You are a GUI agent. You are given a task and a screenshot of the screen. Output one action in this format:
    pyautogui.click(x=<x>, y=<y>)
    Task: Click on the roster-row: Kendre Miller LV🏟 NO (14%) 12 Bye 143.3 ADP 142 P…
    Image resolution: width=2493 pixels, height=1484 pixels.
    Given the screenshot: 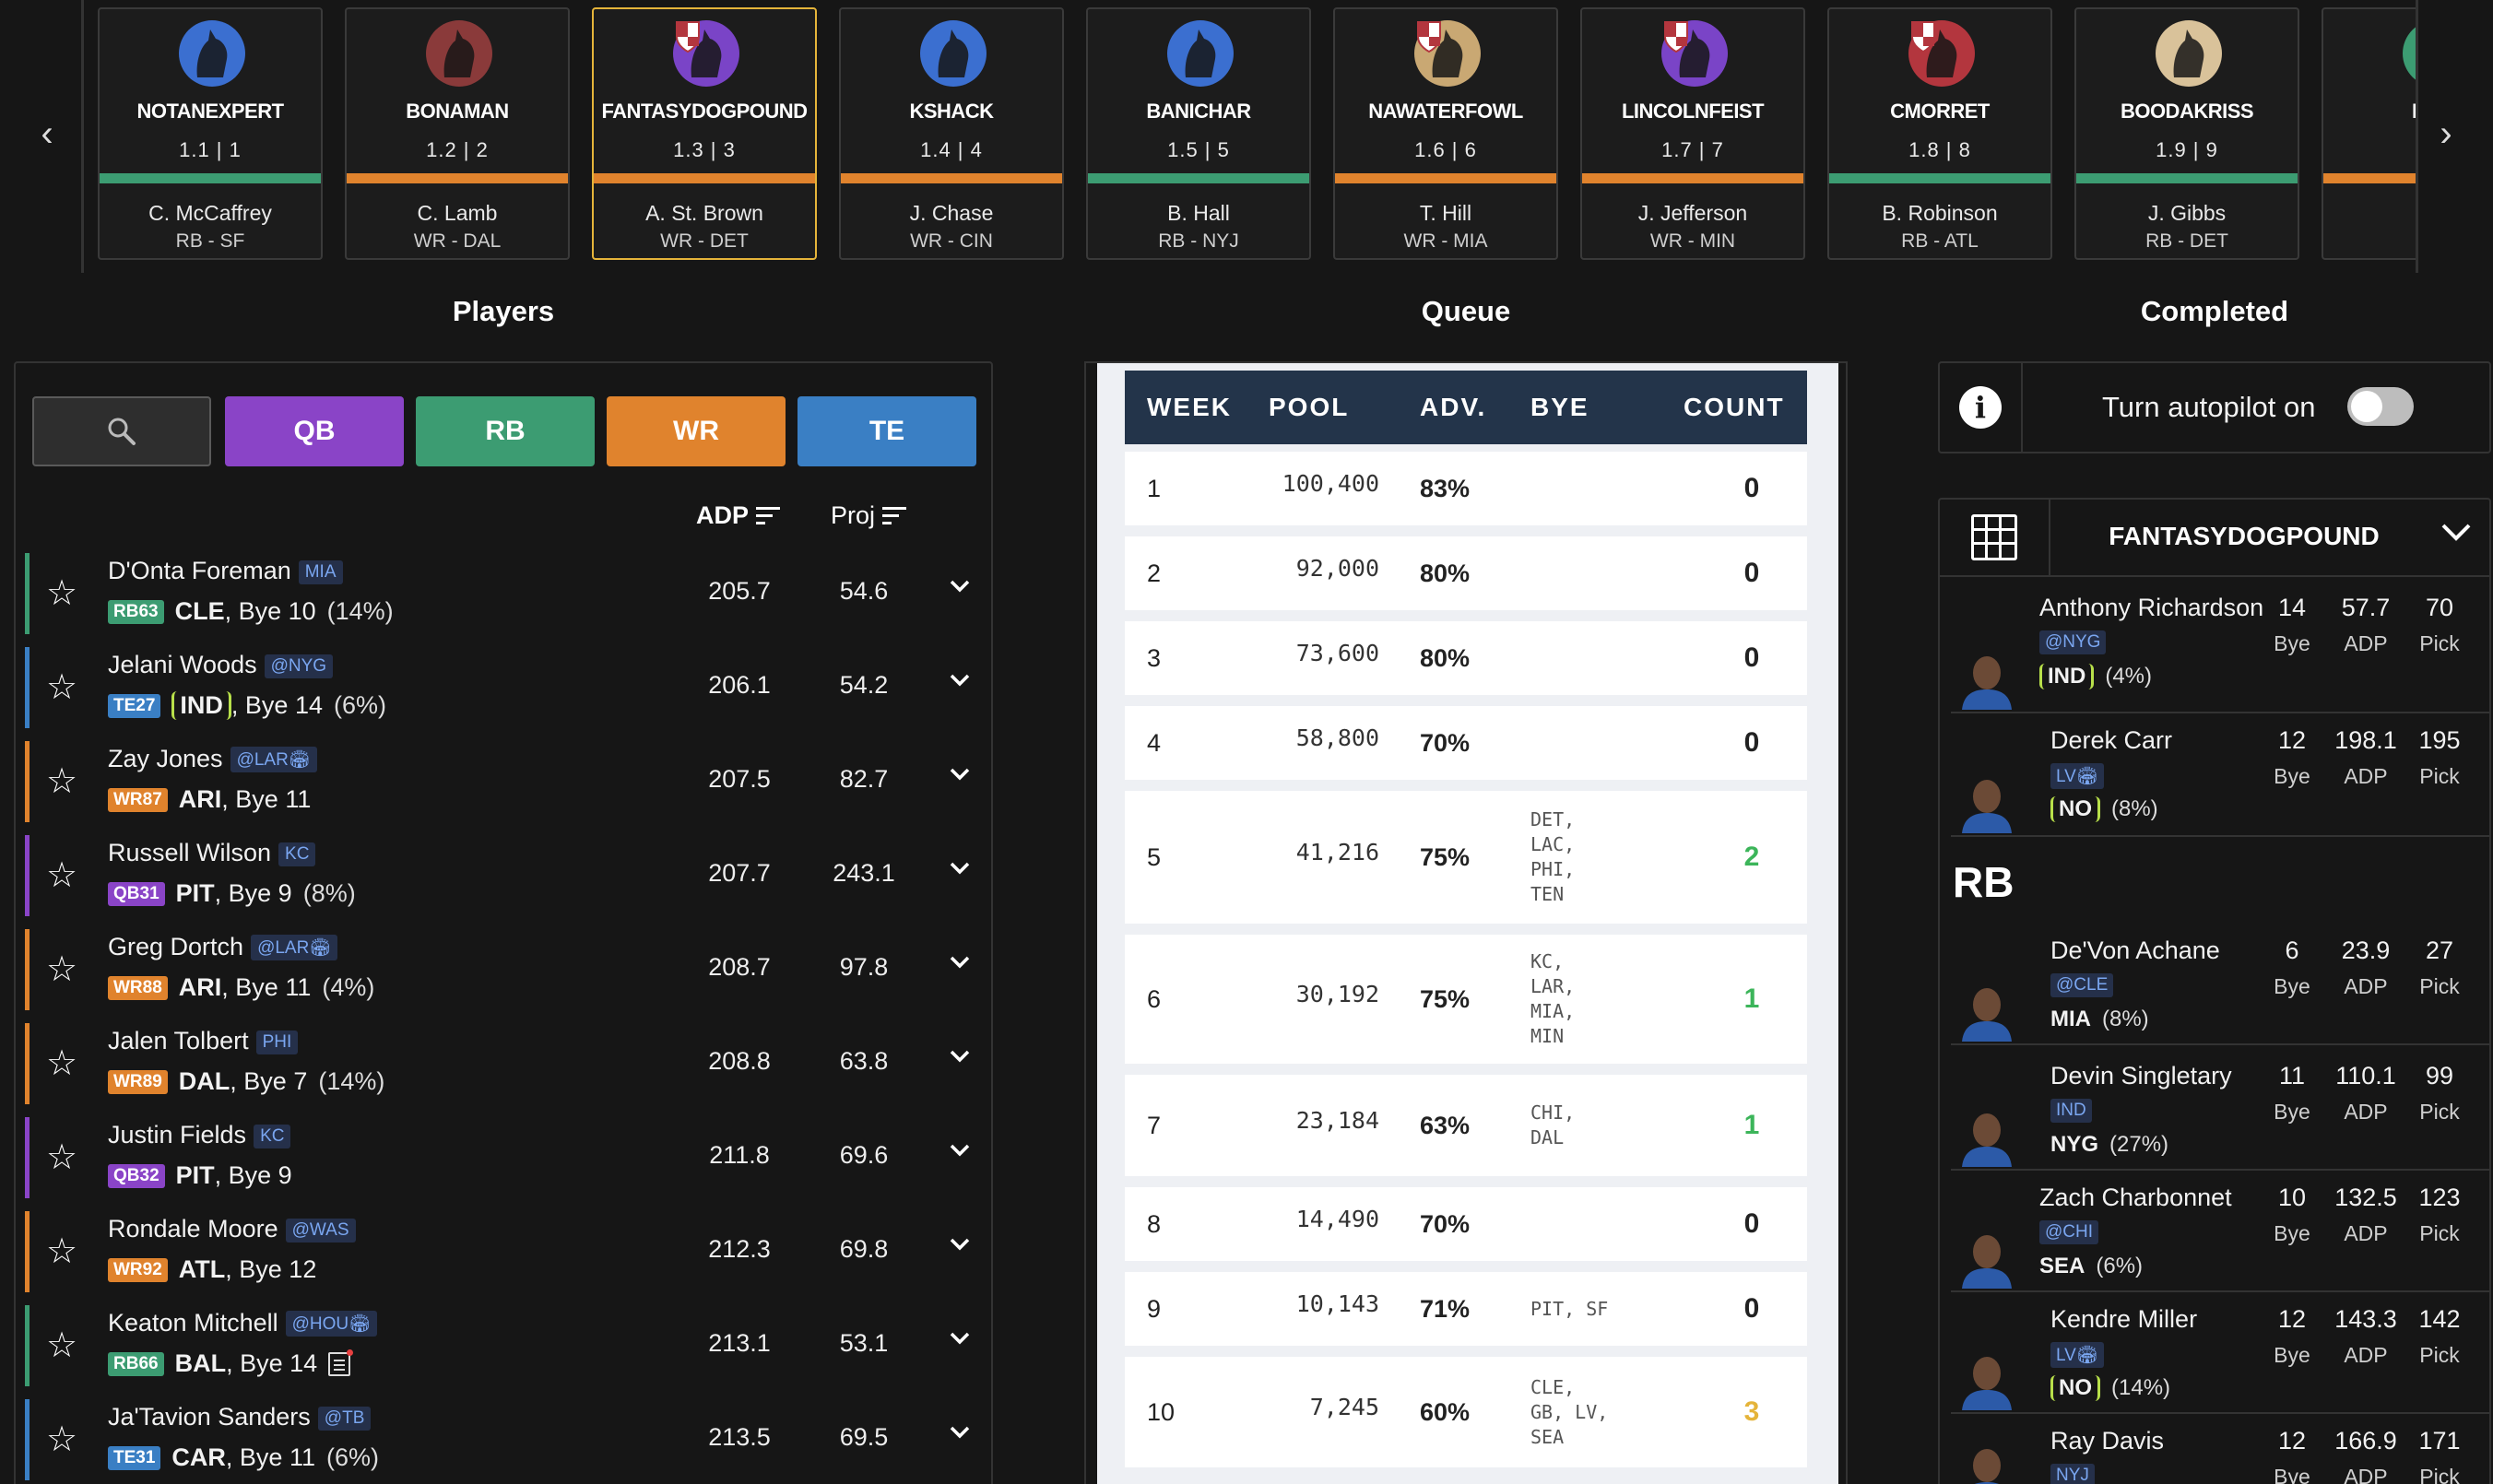 What is the action you would take?
    pyautogui.click(x=2220, y=1353)
    